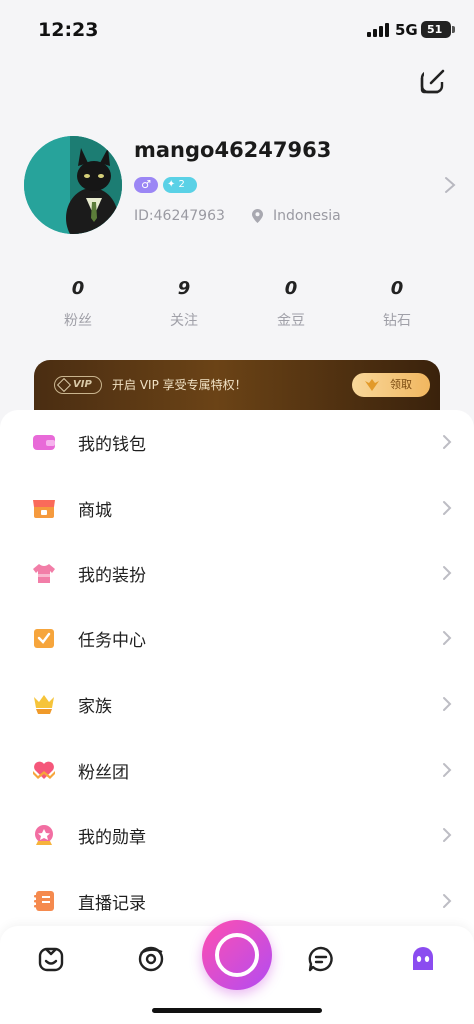 The image size is (474, 1024). I want to click on vip-claim-button: 领取, so click(391, 385).